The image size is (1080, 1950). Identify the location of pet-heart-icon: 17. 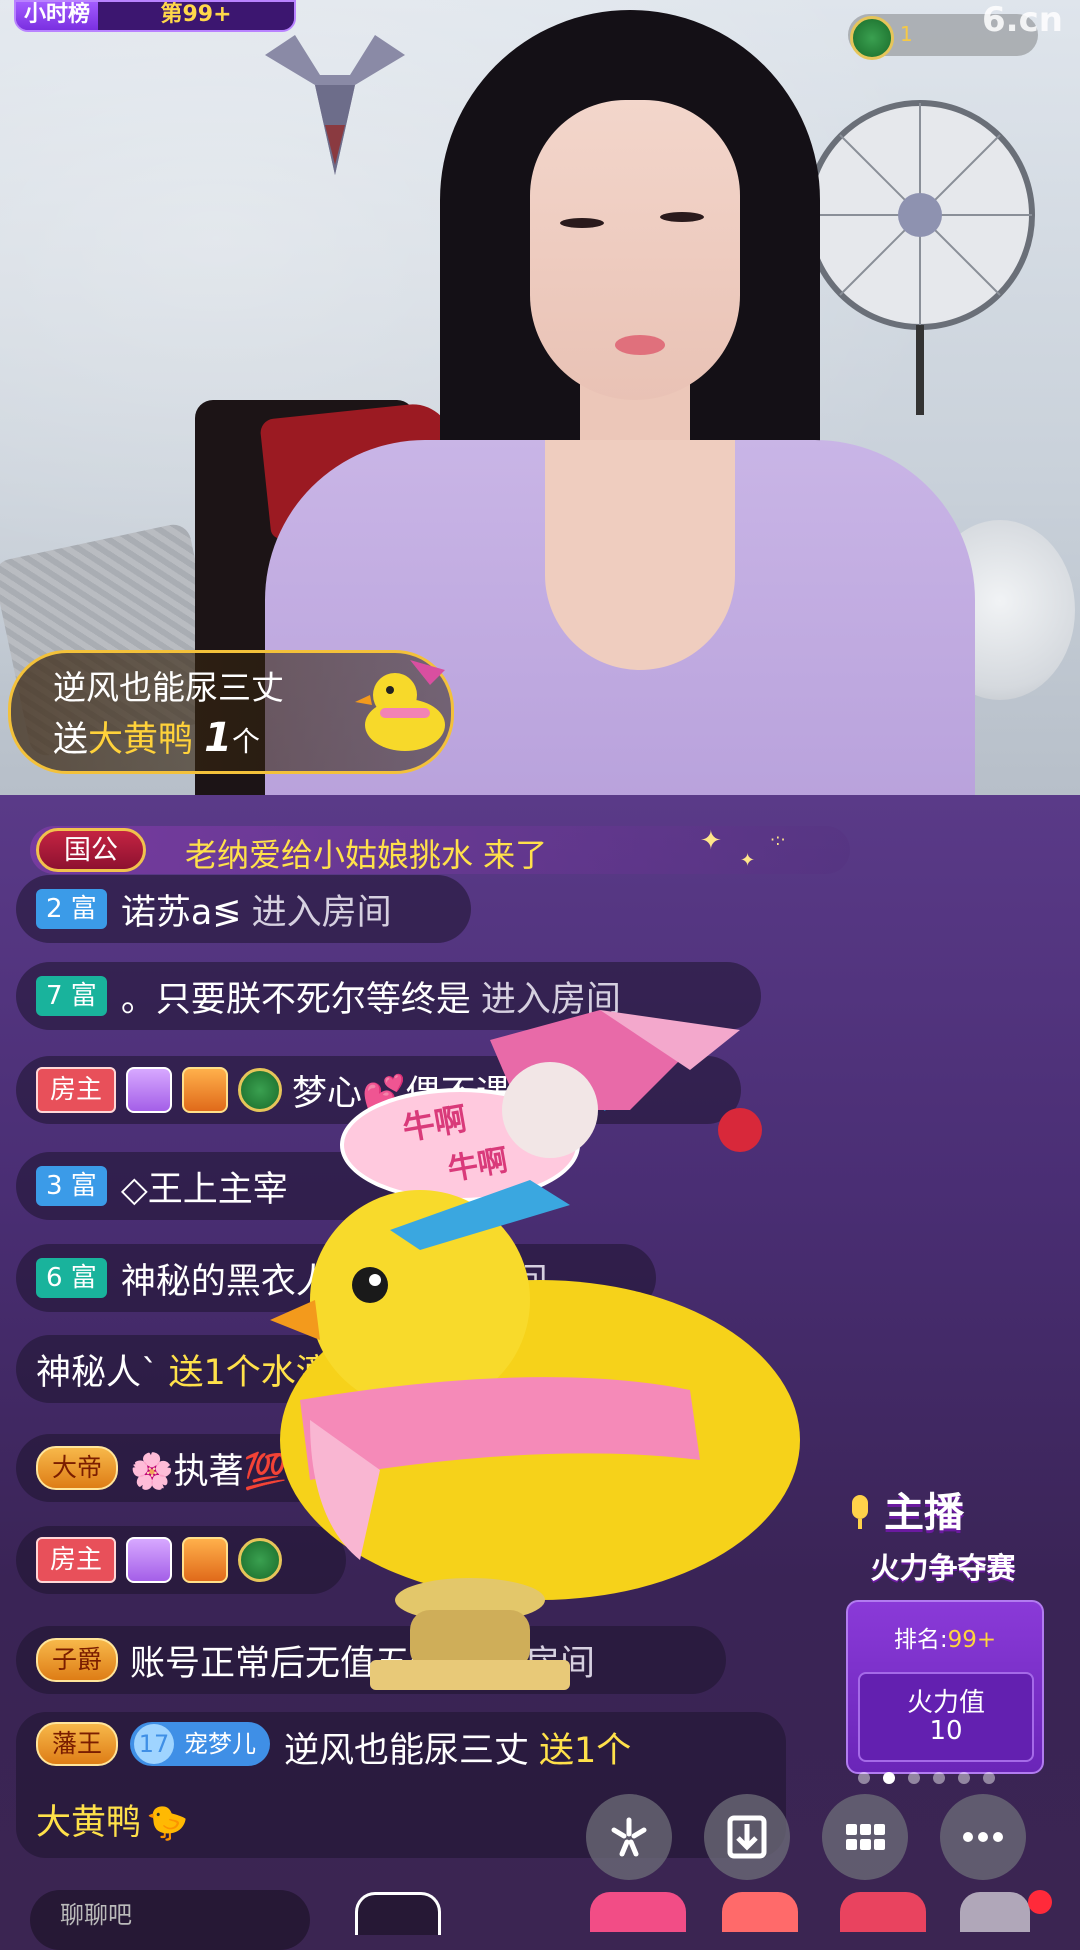
(154, 1744).